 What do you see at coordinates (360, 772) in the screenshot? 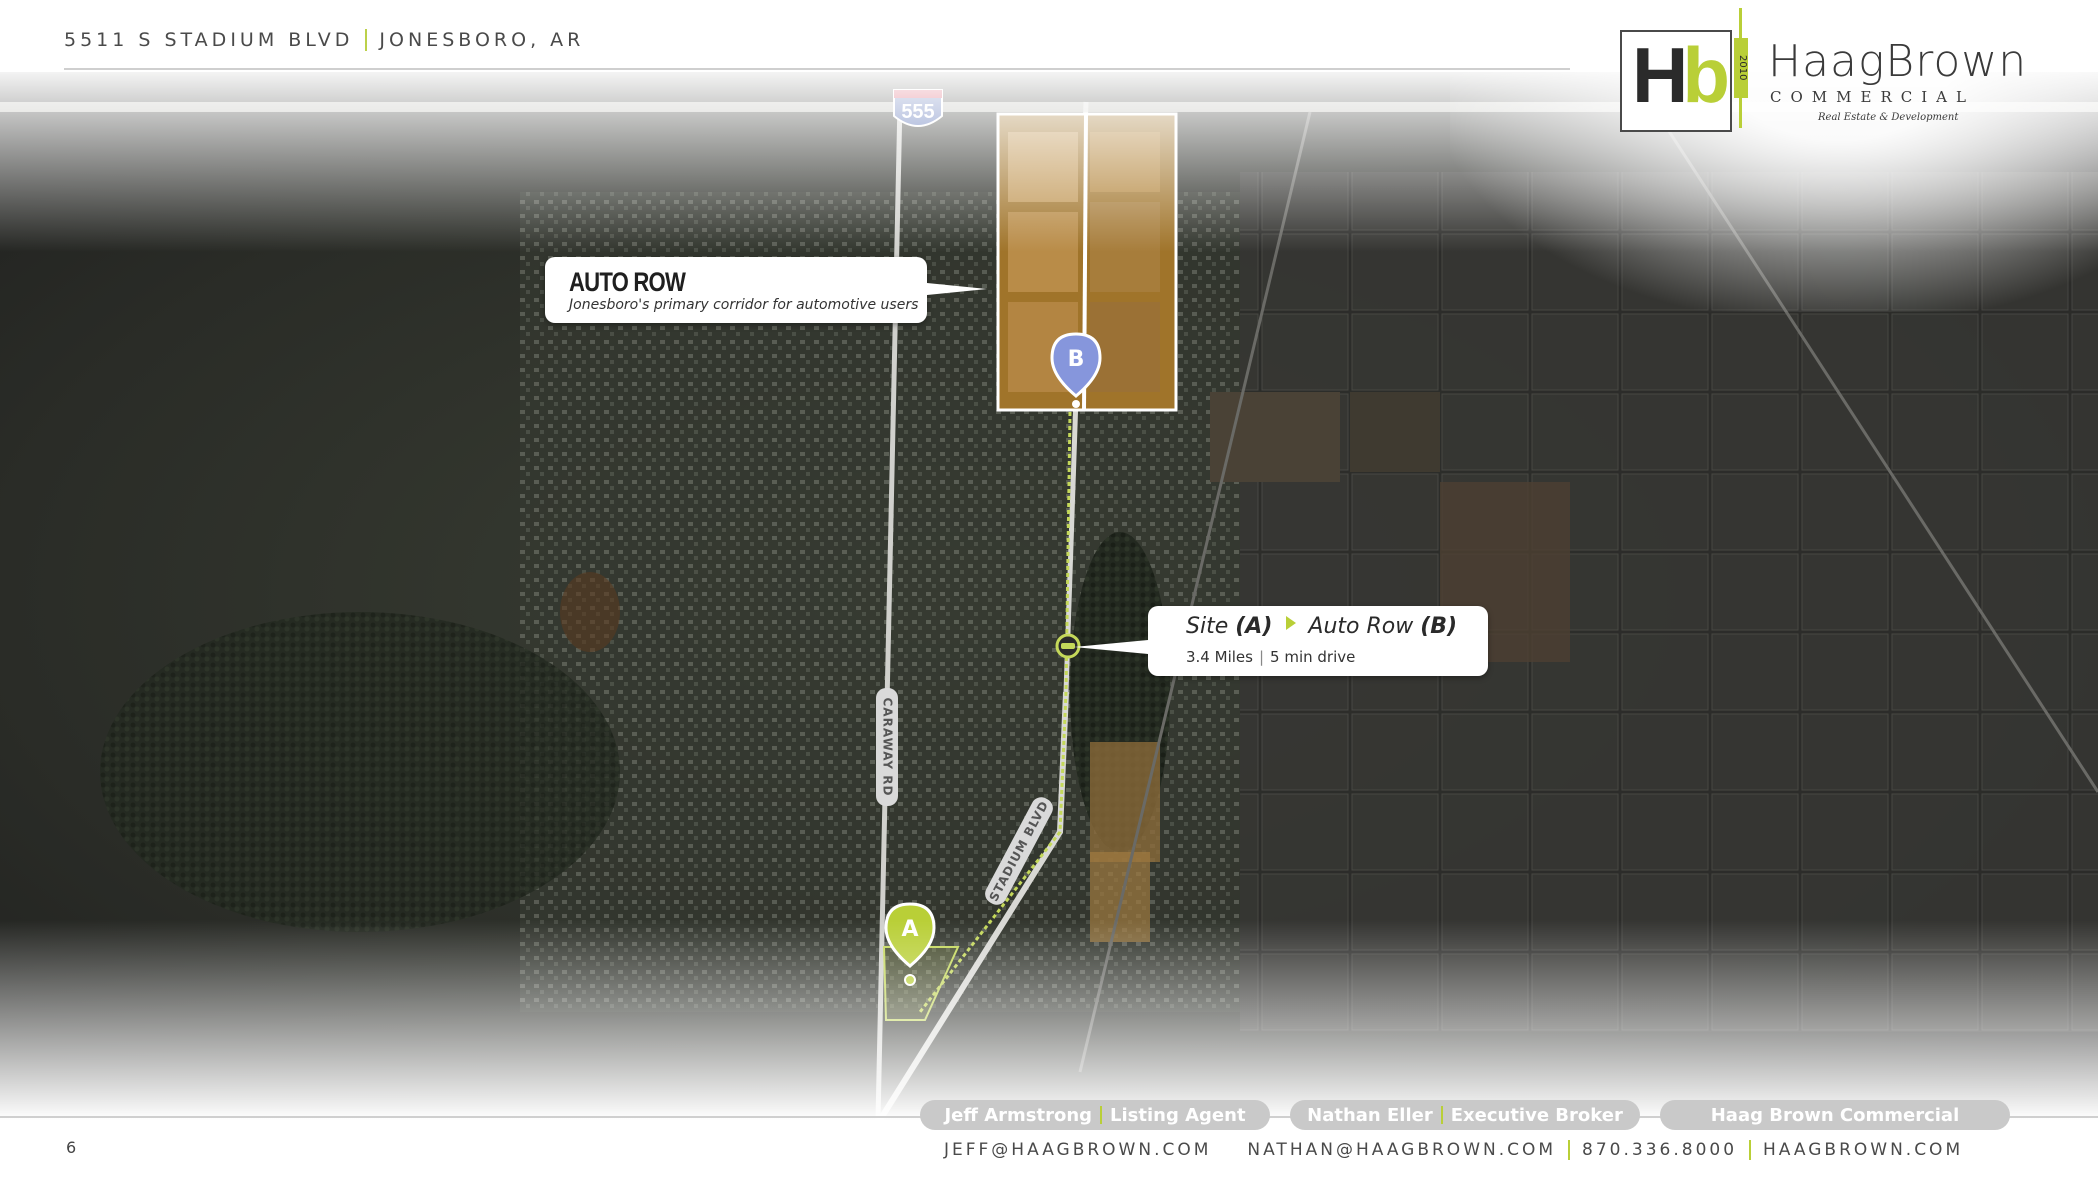
I see `woods-area-west` at bounding box center [360, 772].